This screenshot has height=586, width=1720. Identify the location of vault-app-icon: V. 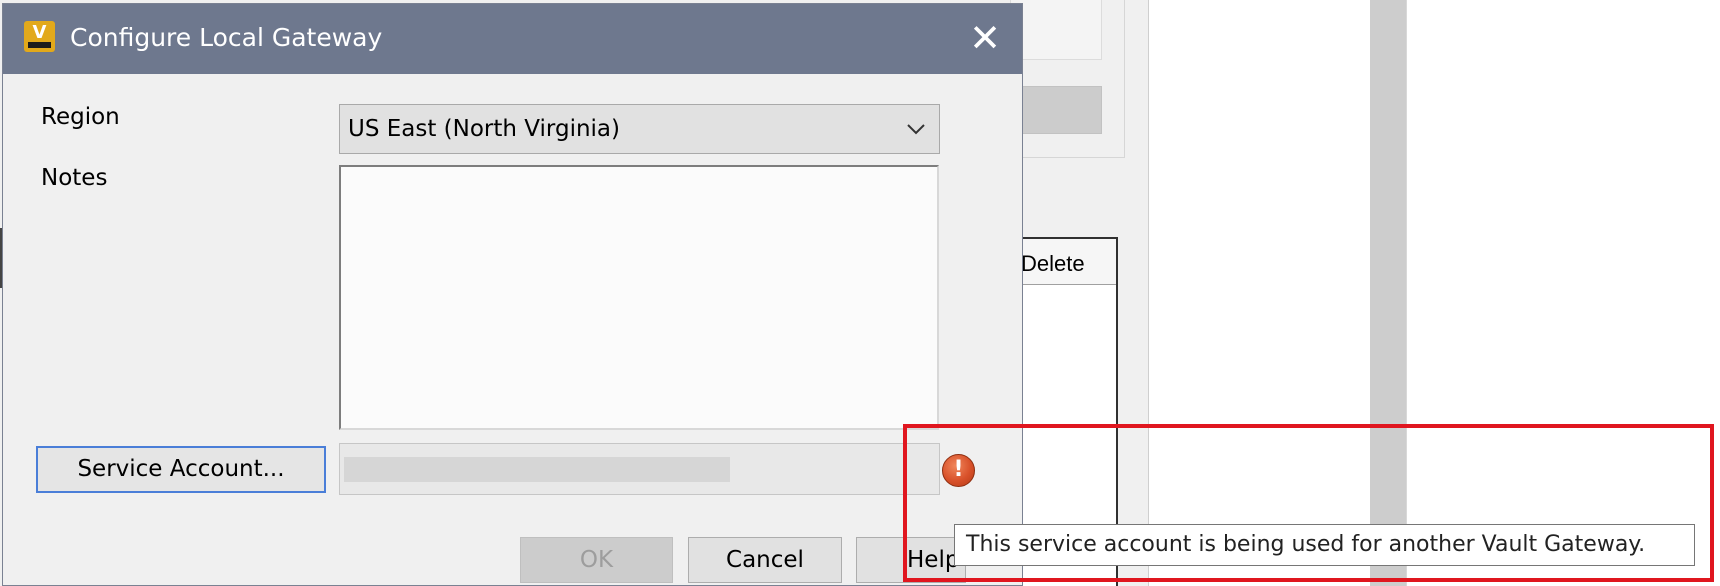
(39, 36).